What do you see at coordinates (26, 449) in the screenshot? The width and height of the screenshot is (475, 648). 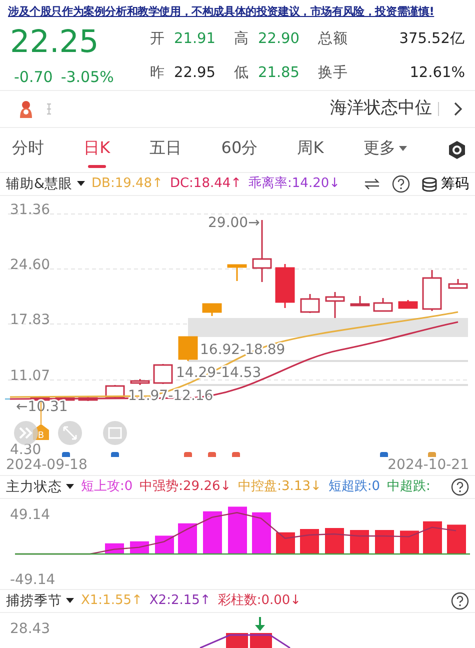 I see `axis-label: 4.30` at bounding box center [26, 449].